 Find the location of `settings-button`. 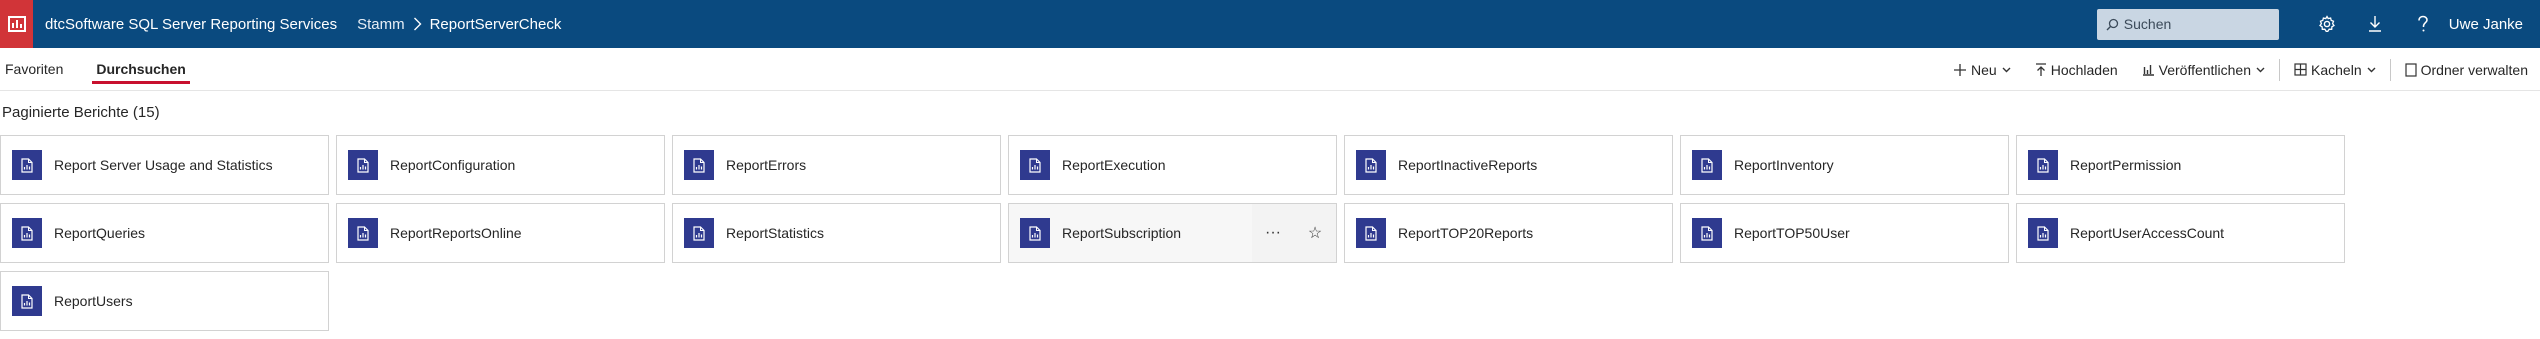

settings-button is located at coordinates (2327, 24).